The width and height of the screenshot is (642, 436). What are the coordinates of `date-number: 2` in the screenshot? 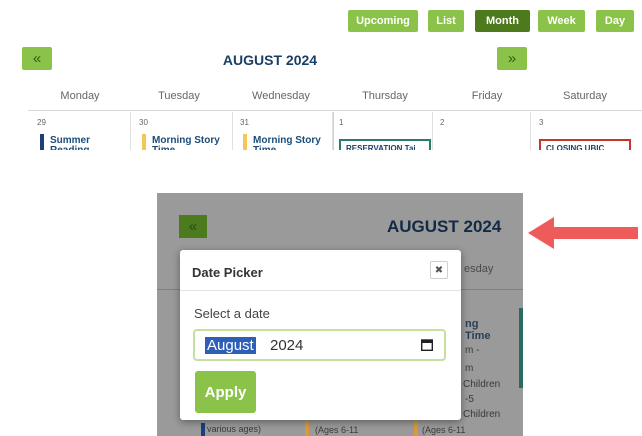 It's located at (442, 122).